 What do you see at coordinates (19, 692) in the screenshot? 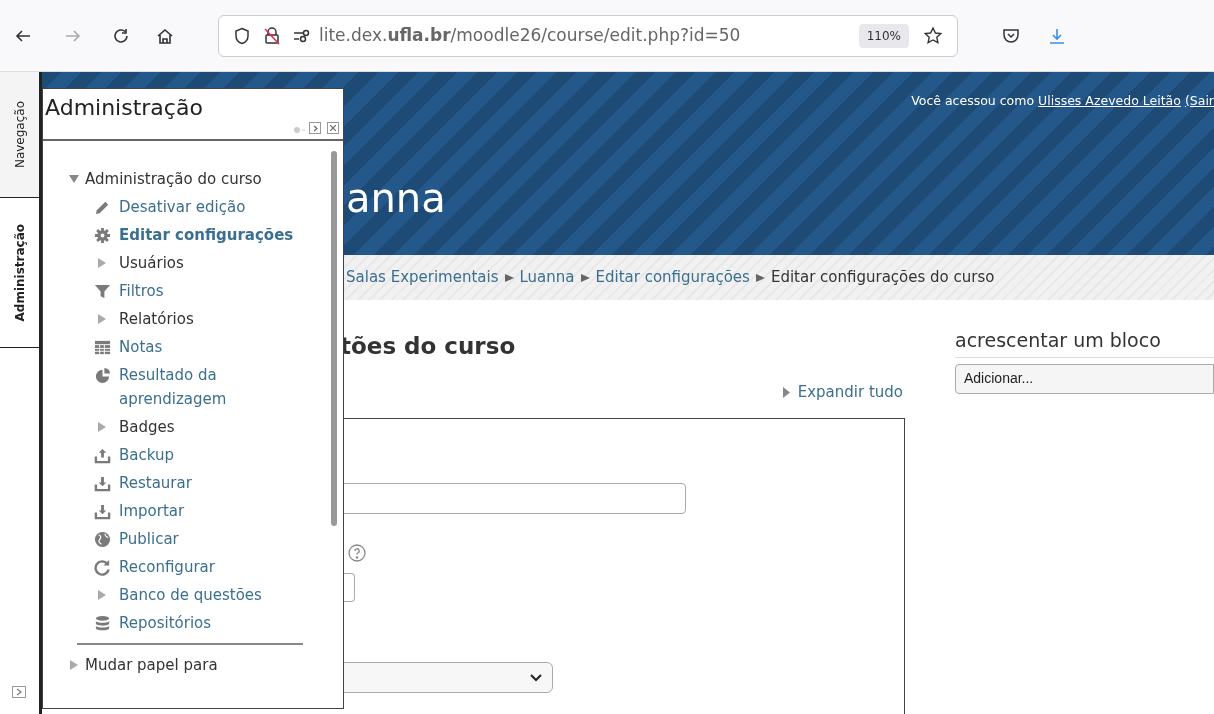
I see `dock-expand-icon` at bounding box center [19, 692].